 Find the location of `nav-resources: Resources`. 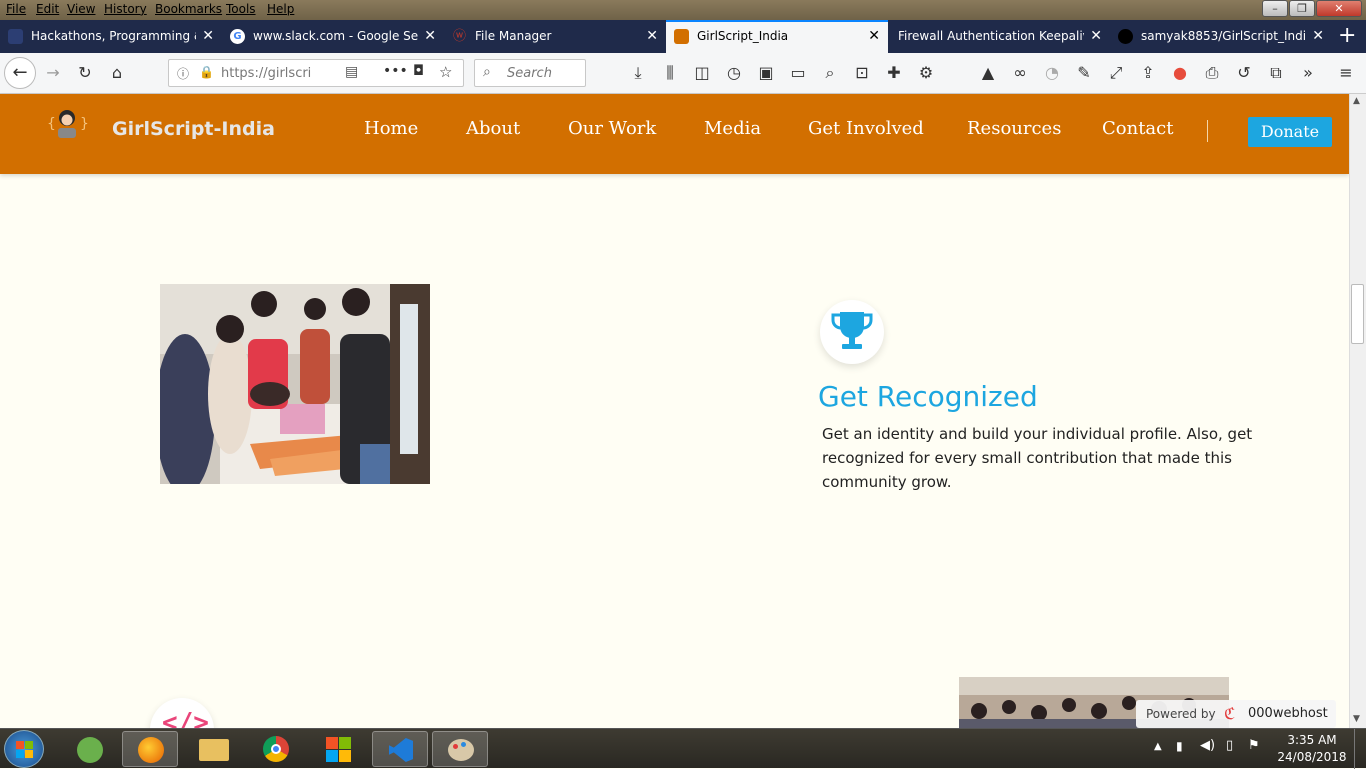

nav-resources: Resources is located at coordinates (1014, 128).